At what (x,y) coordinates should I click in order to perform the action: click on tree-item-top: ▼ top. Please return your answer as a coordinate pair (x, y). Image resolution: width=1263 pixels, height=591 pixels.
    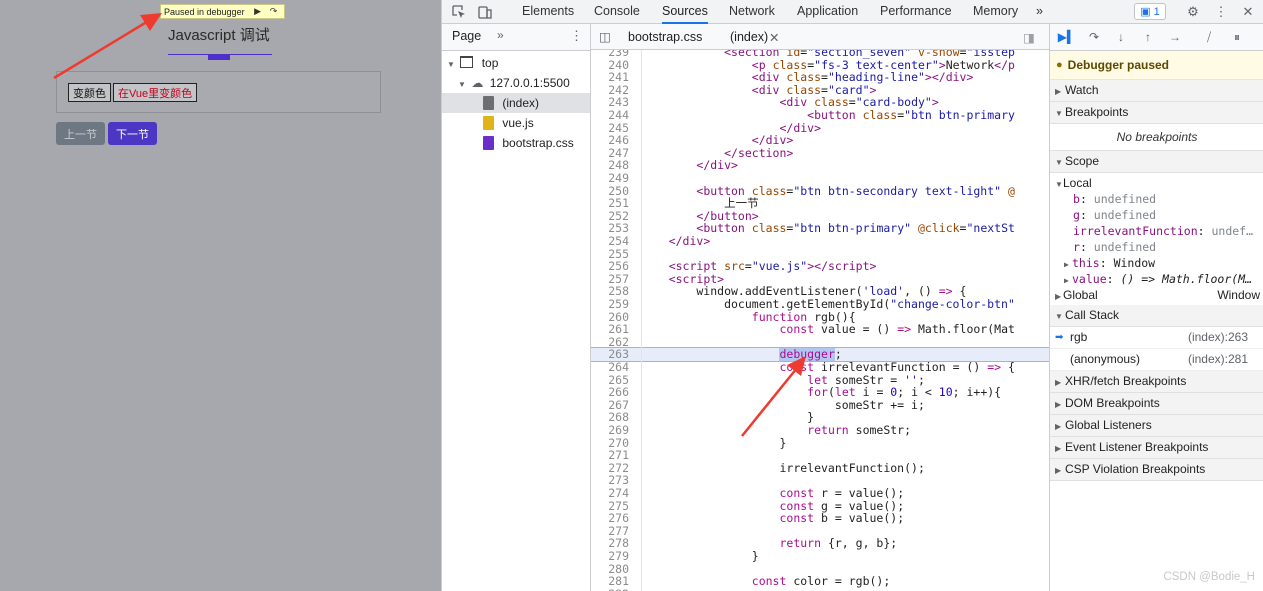
    Looking at the image, I should click on (518, 63).